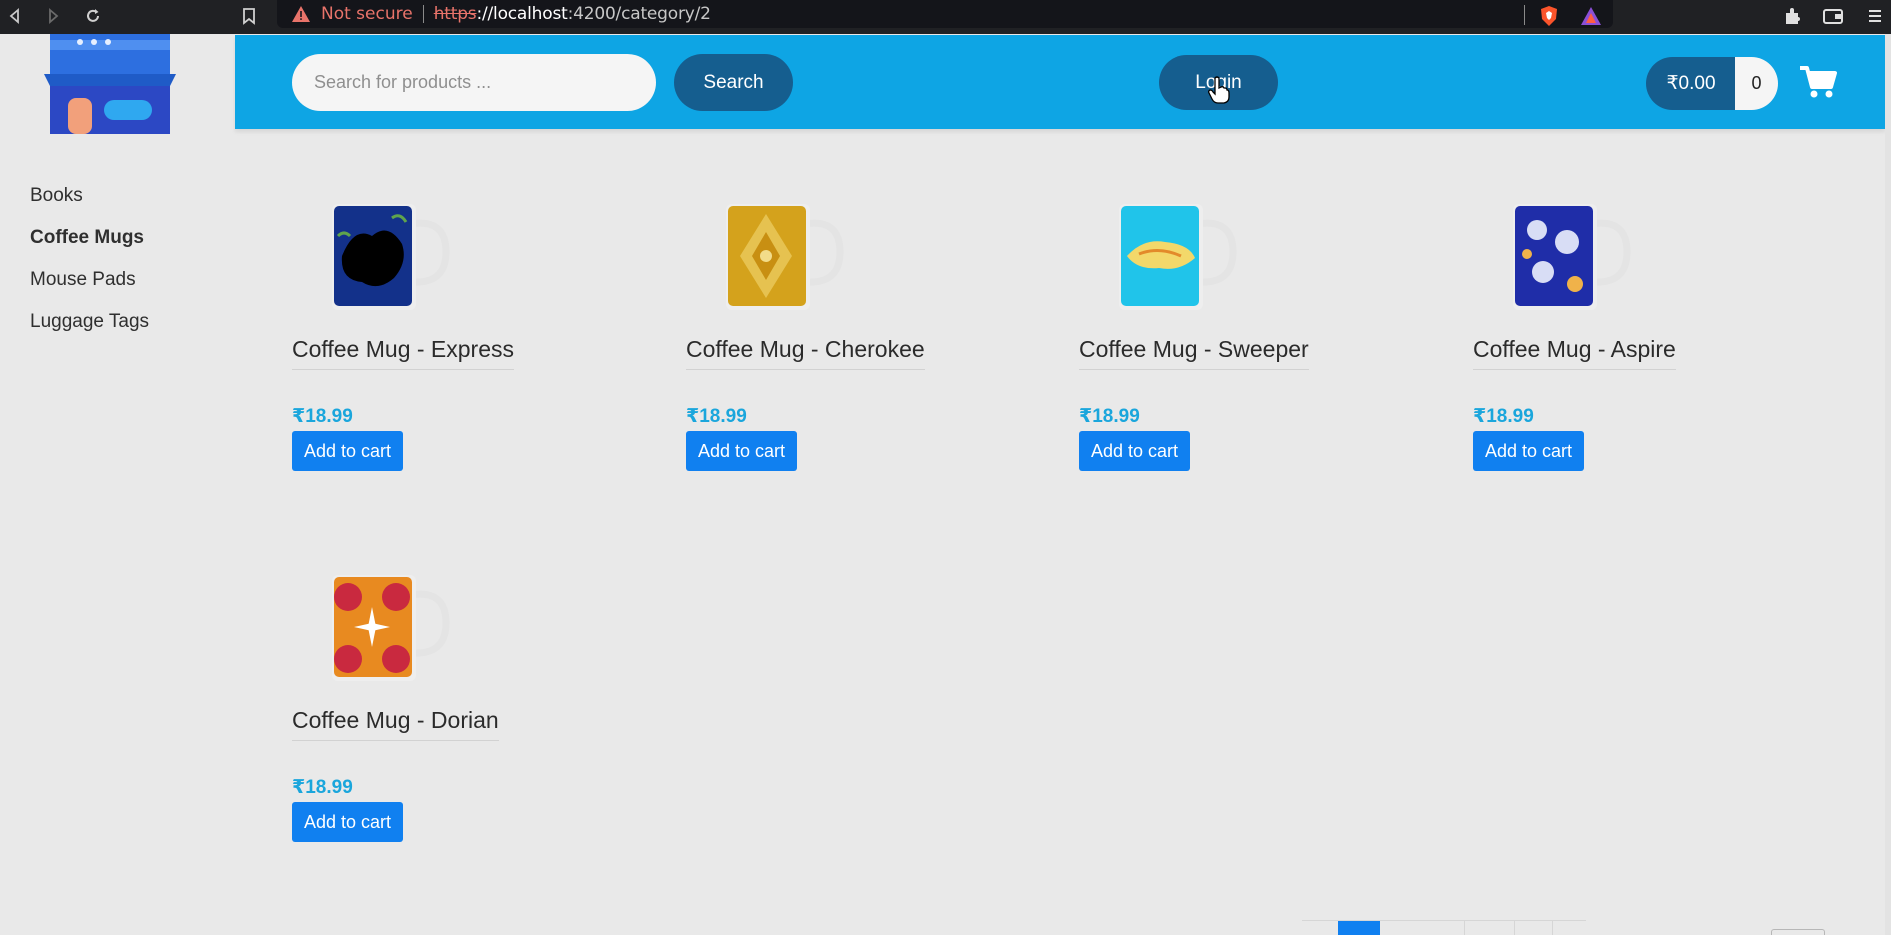 The image size is (1891, 935). I want to click on forward-icon, so click(53, 16).